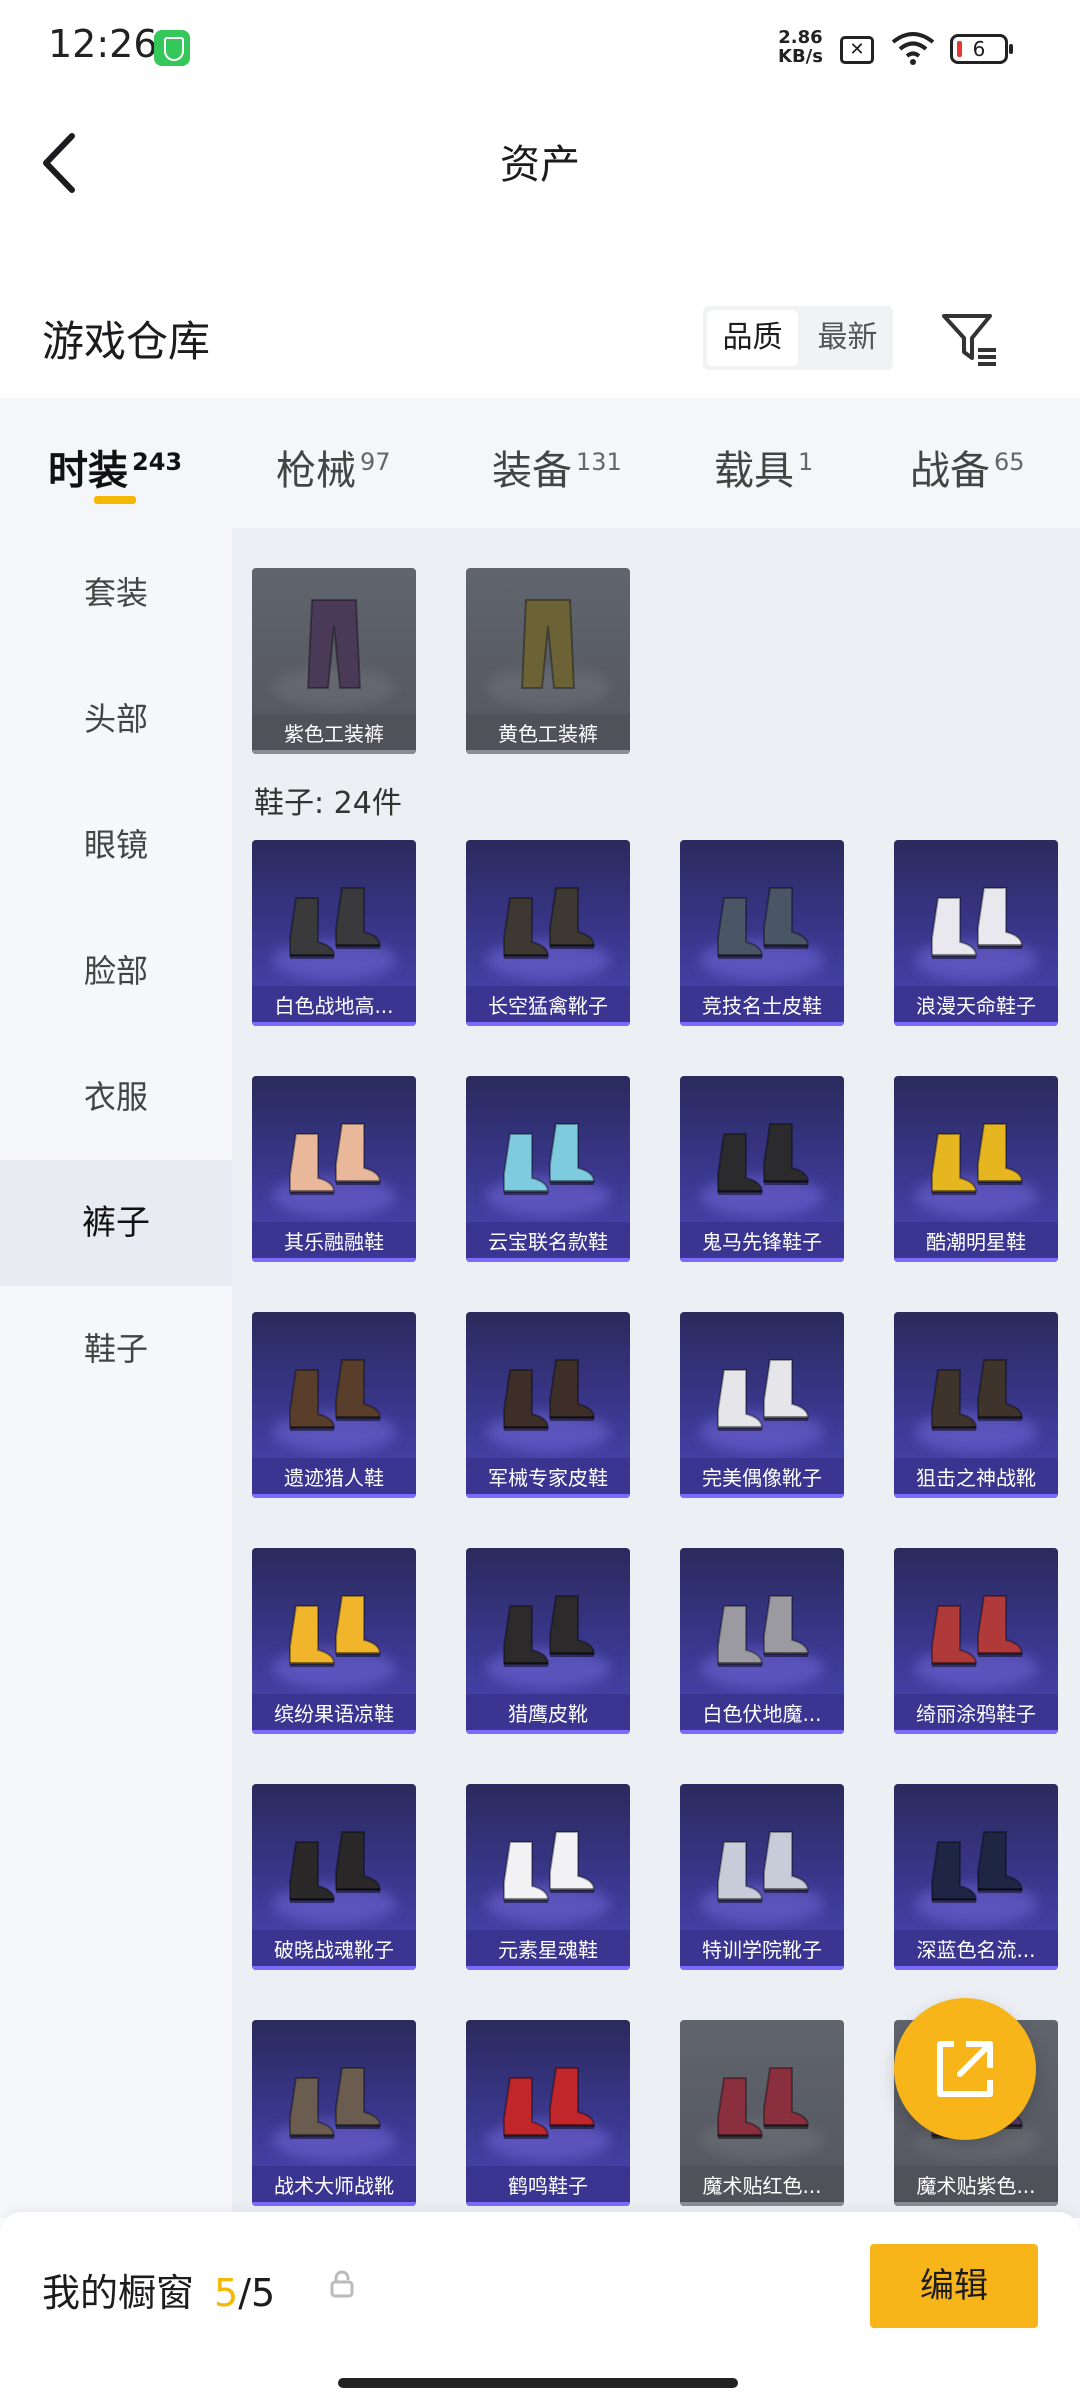 This screenshot has height=2400, width=1080. Describe the element at coordinates (847, 338) in the screenshot. I see `sort-newest-button: 最新` at that location.